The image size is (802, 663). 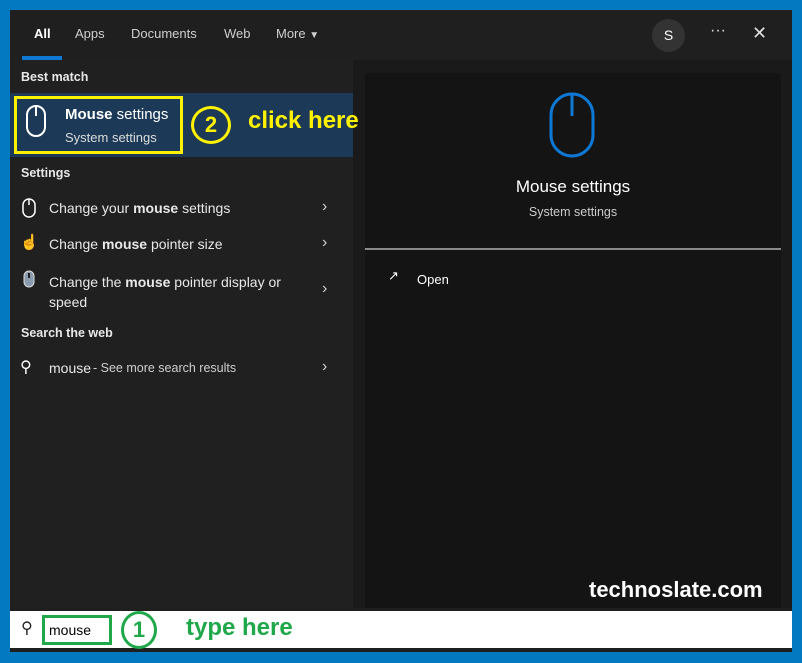 What do you see at coordinates (55, 77) in the screenshot?
I see `best-match-heading: Best match` at bounding box center [55, 77].